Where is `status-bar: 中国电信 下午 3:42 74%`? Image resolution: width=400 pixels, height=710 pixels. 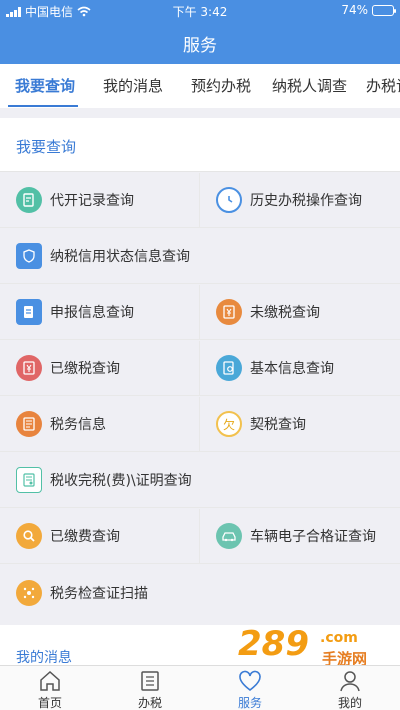 status-bar: 中国电信 下午 3:42 74% is located at coordinates (200, 10).